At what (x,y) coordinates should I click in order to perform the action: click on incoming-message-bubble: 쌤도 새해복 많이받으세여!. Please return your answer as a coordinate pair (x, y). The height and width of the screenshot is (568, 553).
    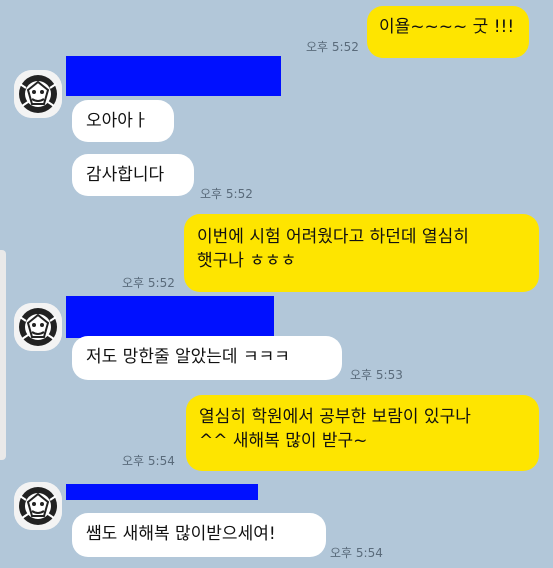
    Looking at the image, I should click on (199, 535).